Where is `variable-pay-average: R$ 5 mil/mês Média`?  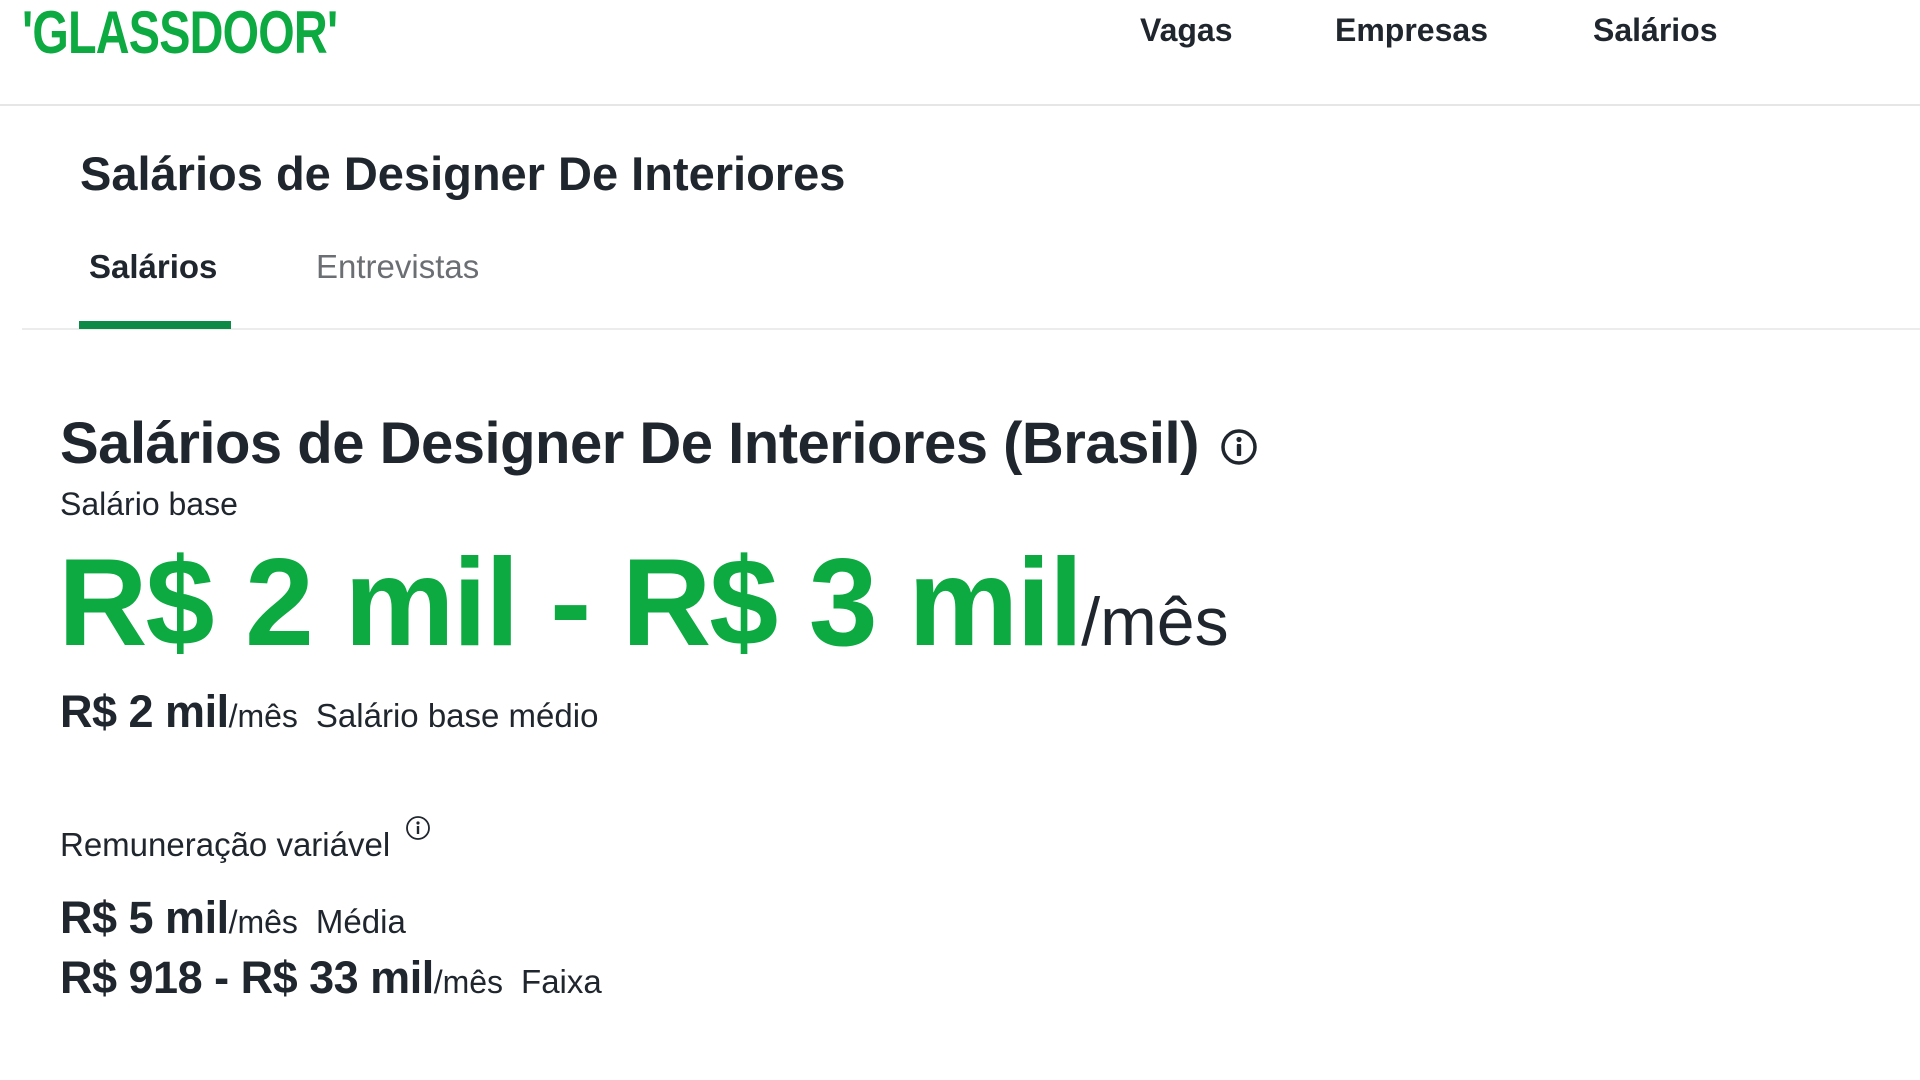 variable-pay-average: R$ 5 mil/mês Média is located at coordinates (233, 918).